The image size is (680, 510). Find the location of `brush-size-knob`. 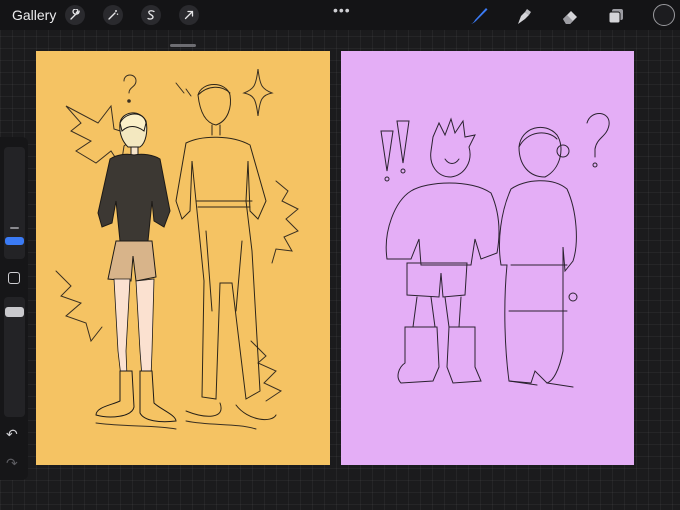

brush-size-knob is located at coordinates (14, 241).